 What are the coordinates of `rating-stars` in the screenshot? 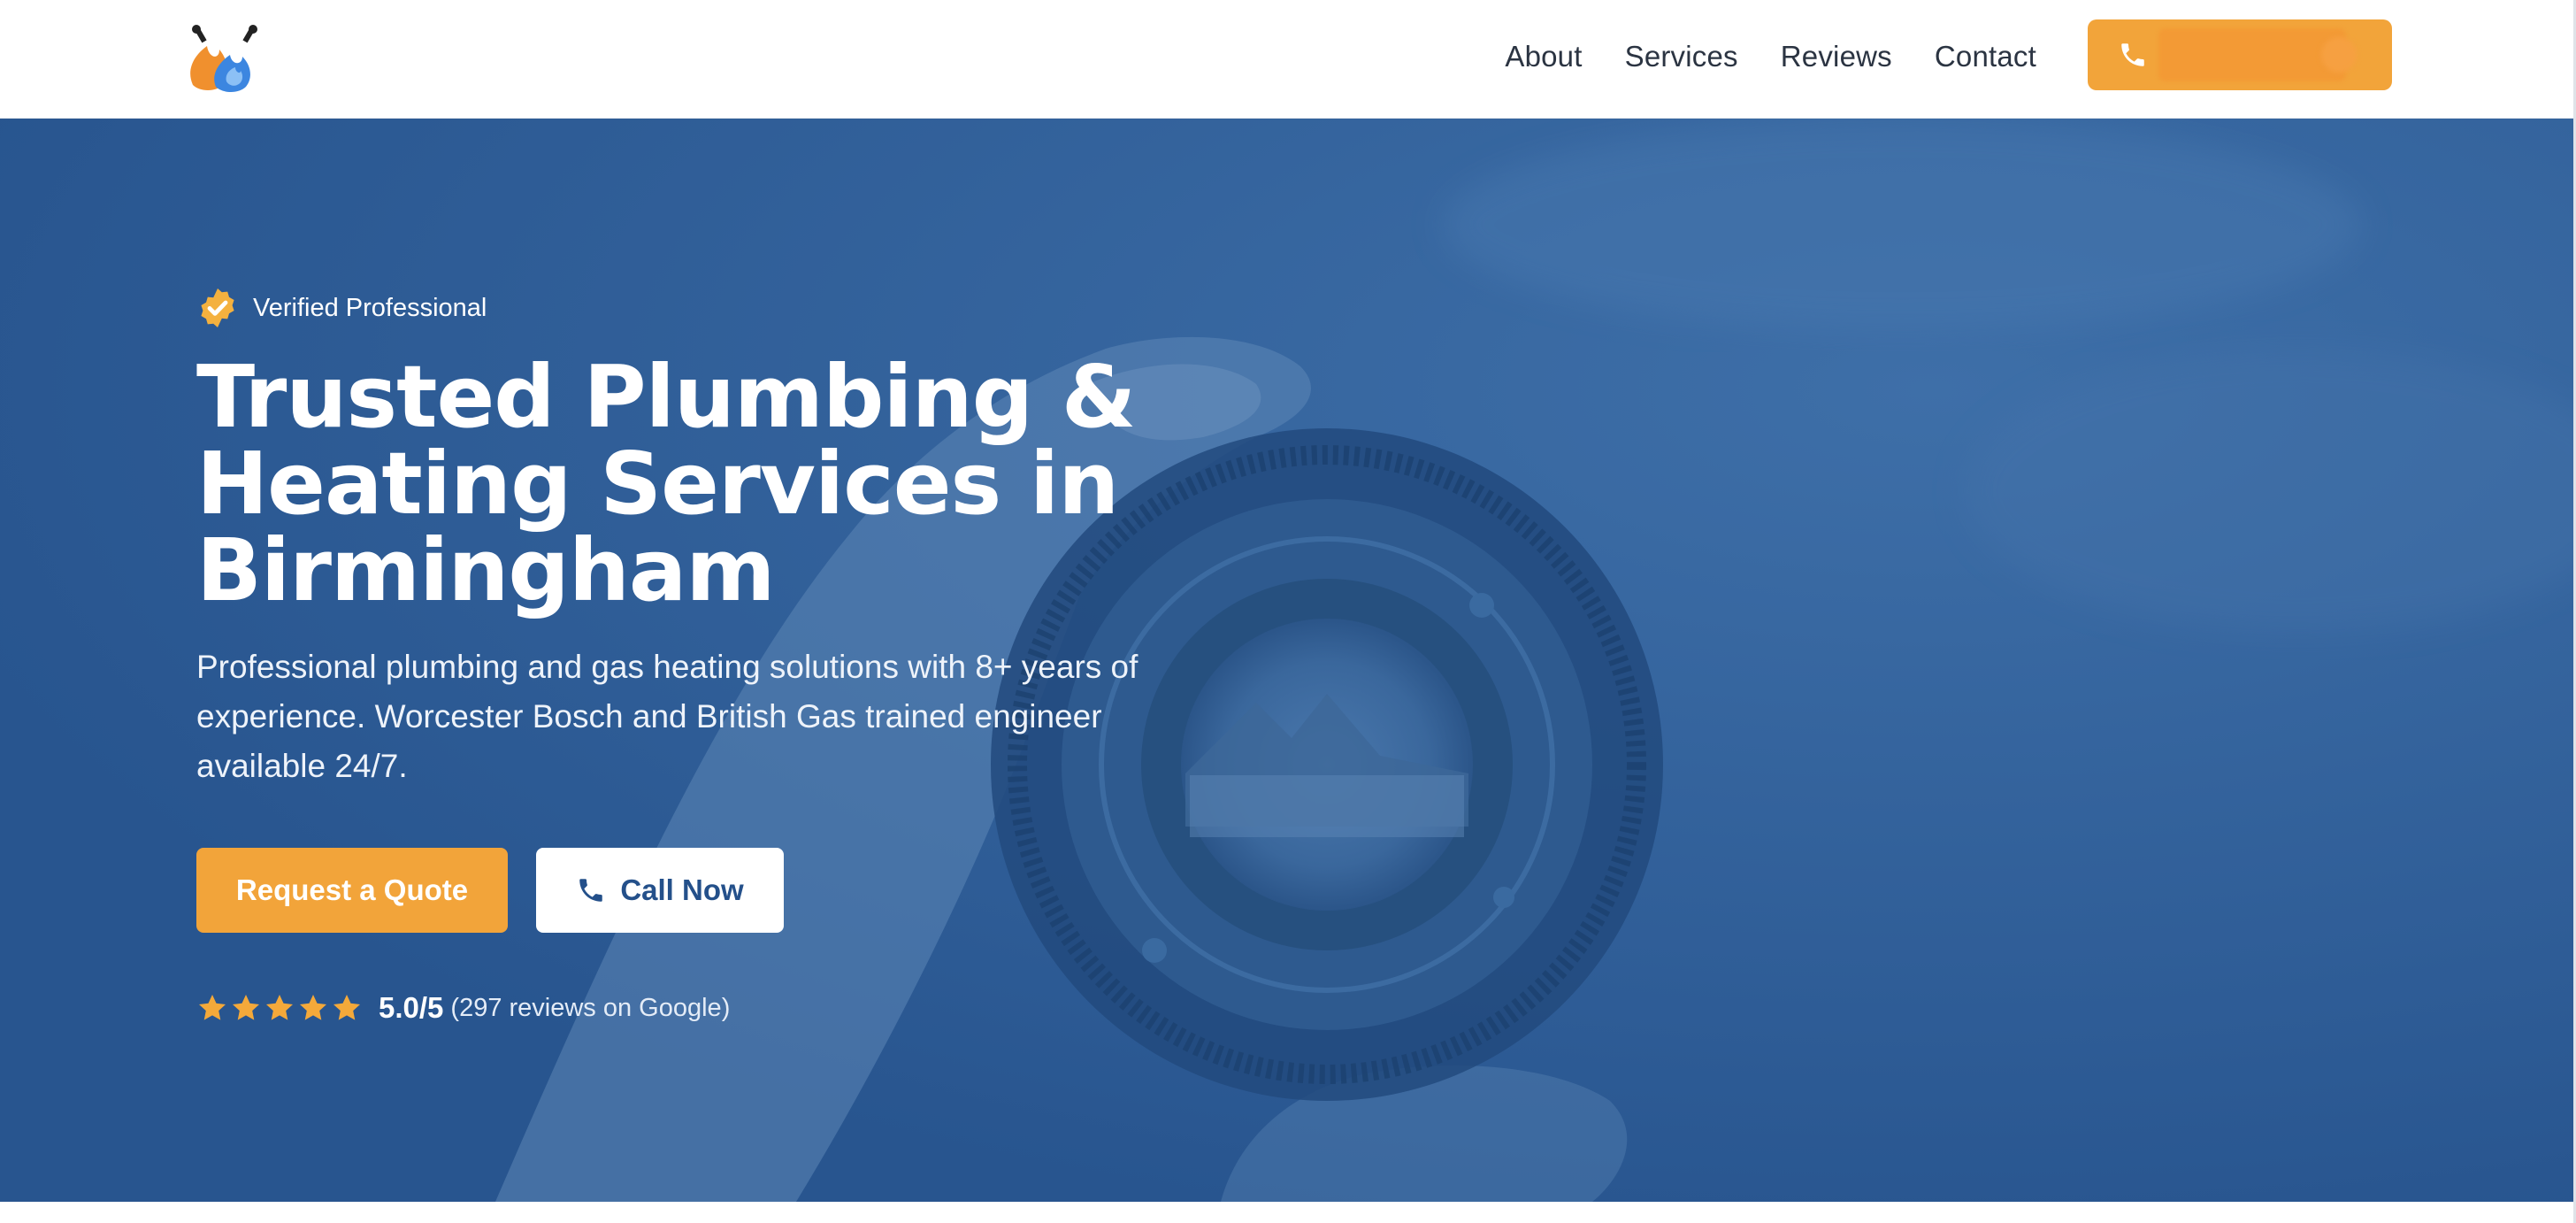 It's located at (279, 1008).